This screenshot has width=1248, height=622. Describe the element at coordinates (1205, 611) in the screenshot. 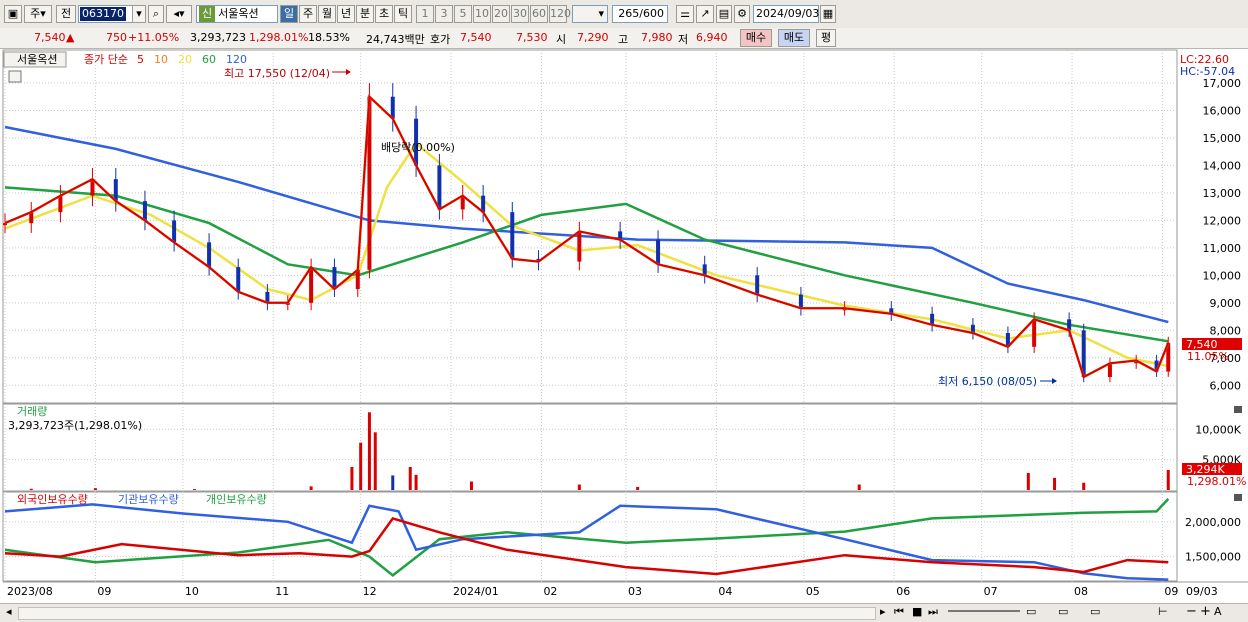

I see `zoom-in-icon: +` at that location.